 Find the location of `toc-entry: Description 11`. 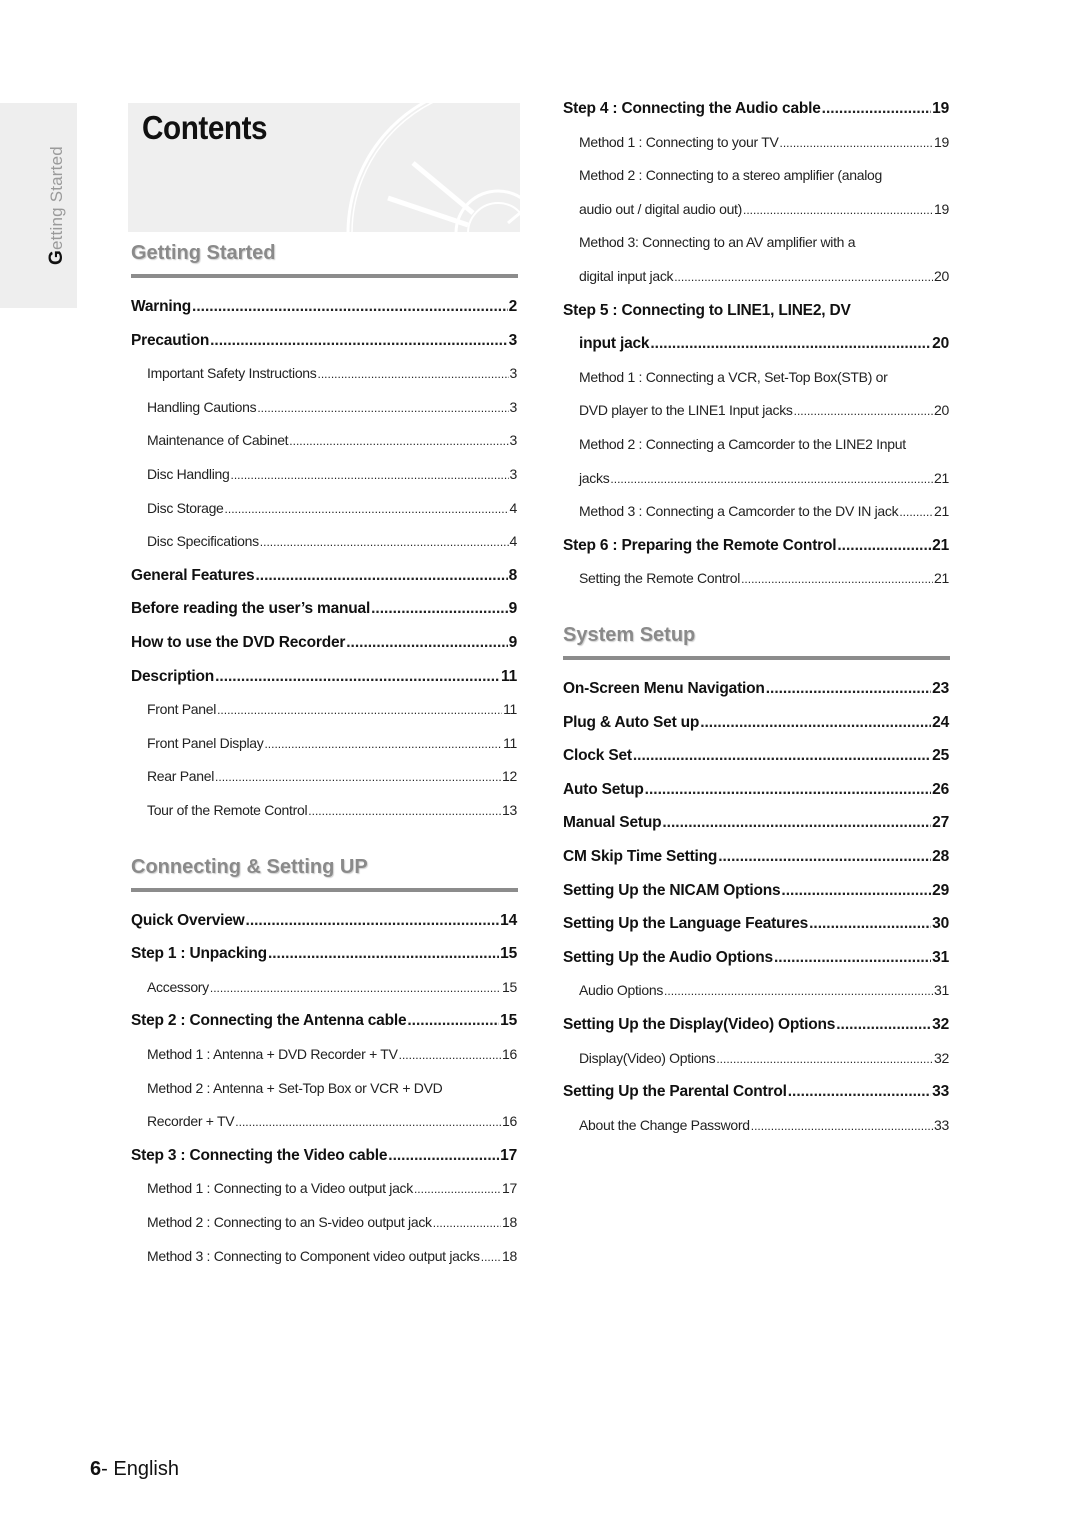

toc-entry: Description 11 is located at coordinates (324, 677).